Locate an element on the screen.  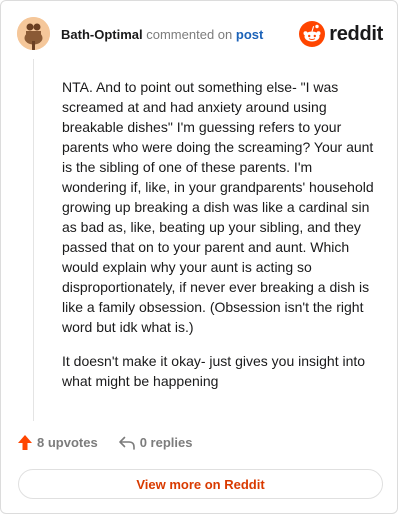
brand-wordmark: reddit is located at coordinates (356, 33).